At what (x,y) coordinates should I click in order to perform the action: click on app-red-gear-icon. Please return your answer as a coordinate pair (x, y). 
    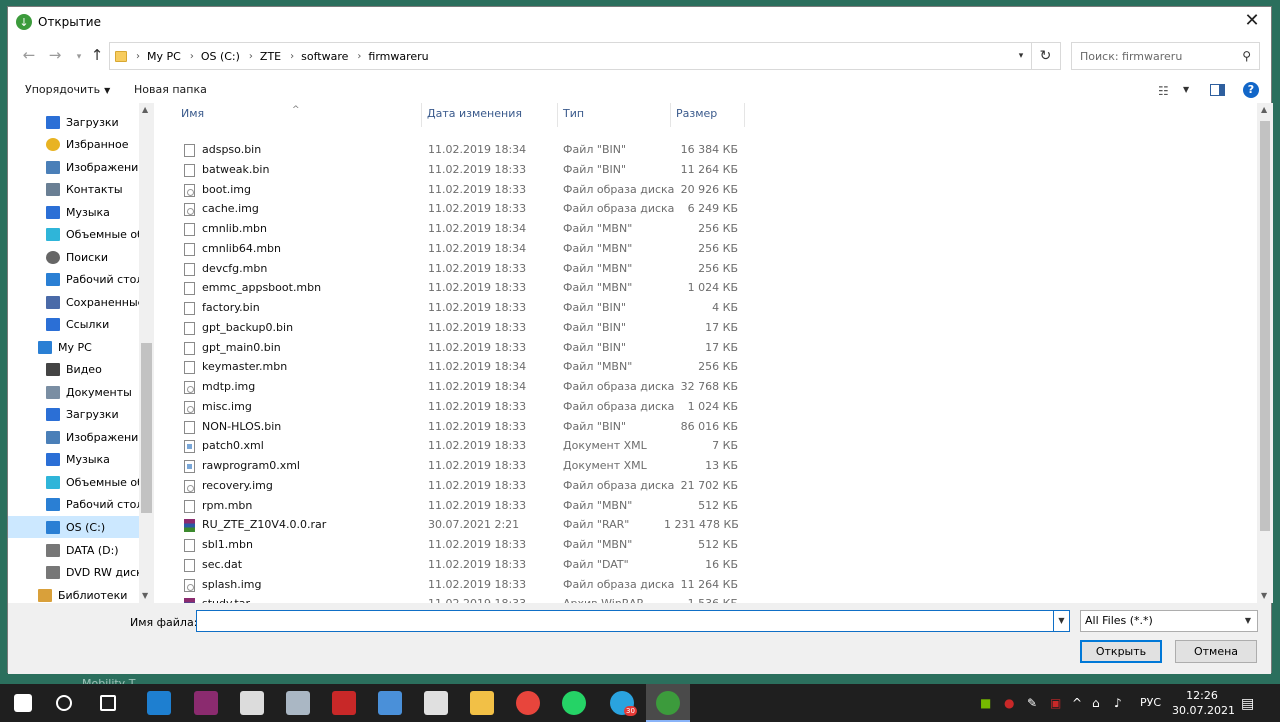
    Looking at the image, I should click on (344, 703).